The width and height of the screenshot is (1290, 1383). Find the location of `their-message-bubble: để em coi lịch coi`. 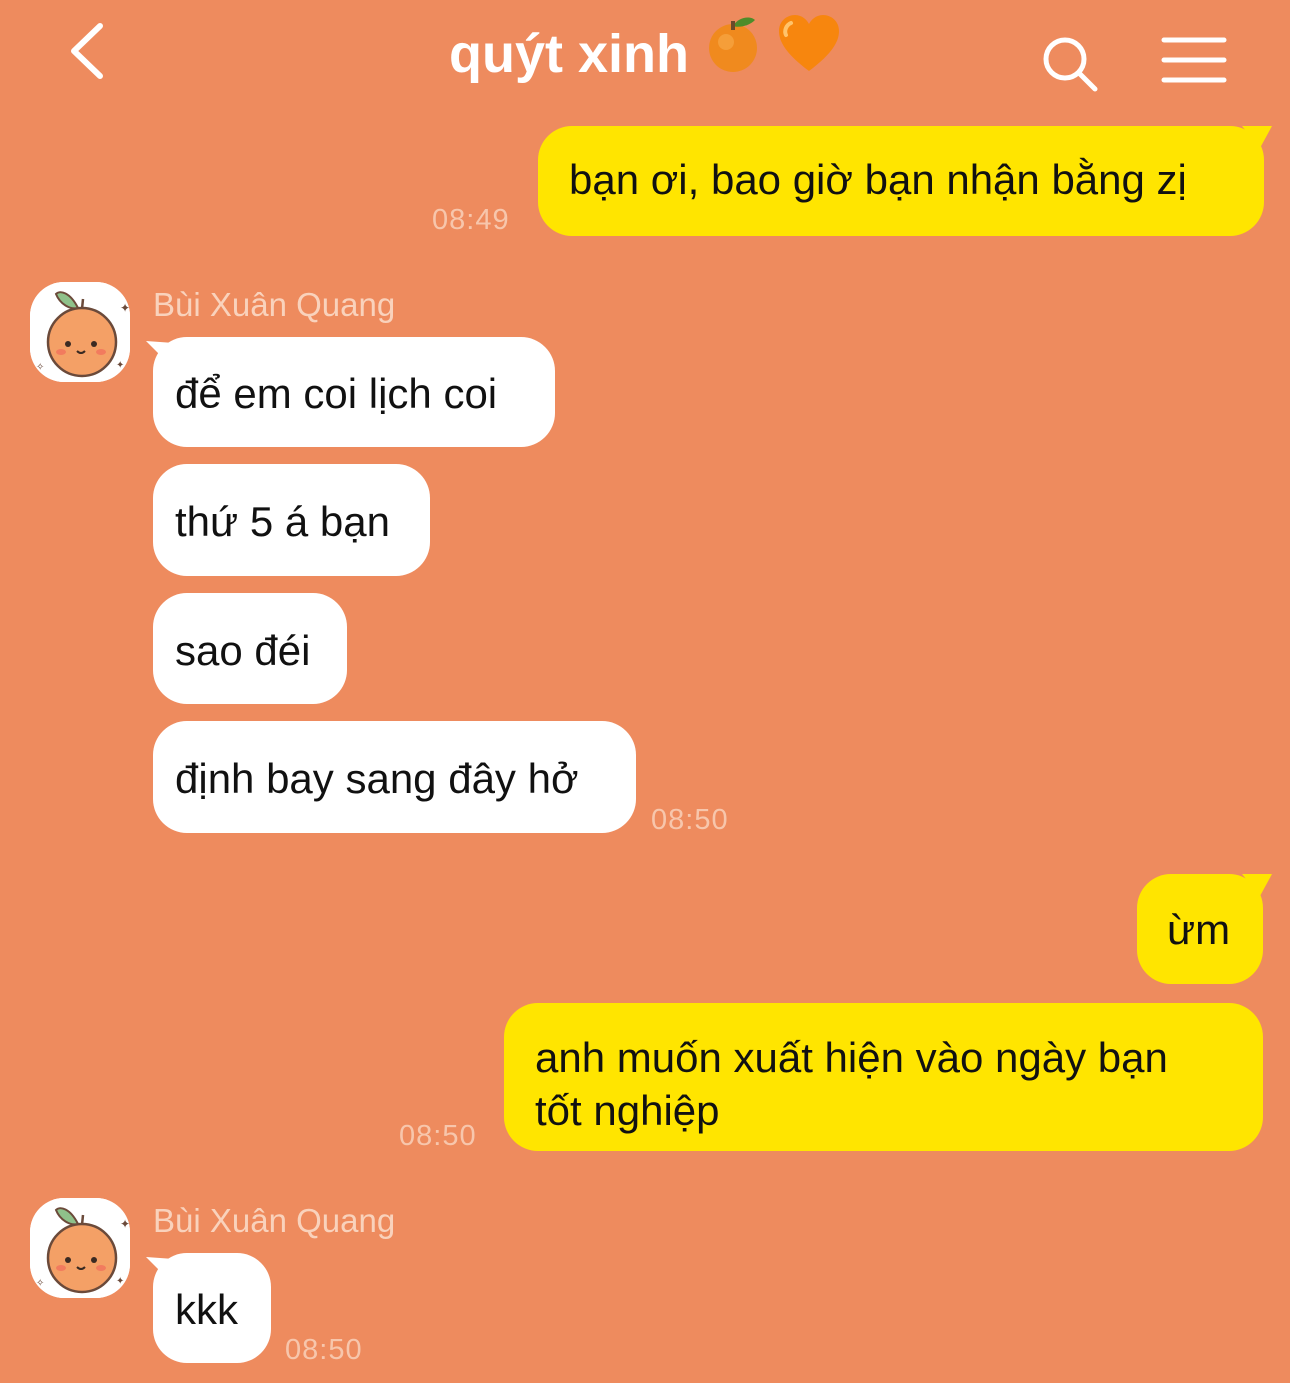

their-message-bubble: để em coi lịch coi is located at coordinates (354, 392).